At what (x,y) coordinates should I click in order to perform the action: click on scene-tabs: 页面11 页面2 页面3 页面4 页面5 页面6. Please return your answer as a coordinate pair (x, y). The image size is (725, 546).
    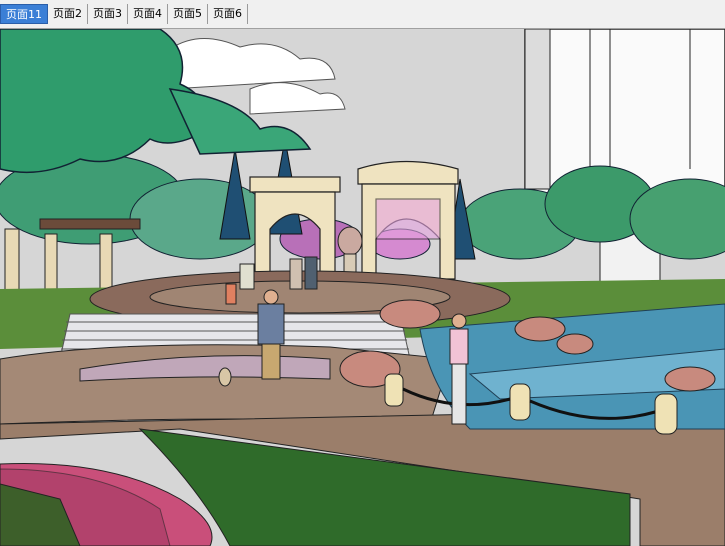
    Looking at the image, I should click on (124, 14).